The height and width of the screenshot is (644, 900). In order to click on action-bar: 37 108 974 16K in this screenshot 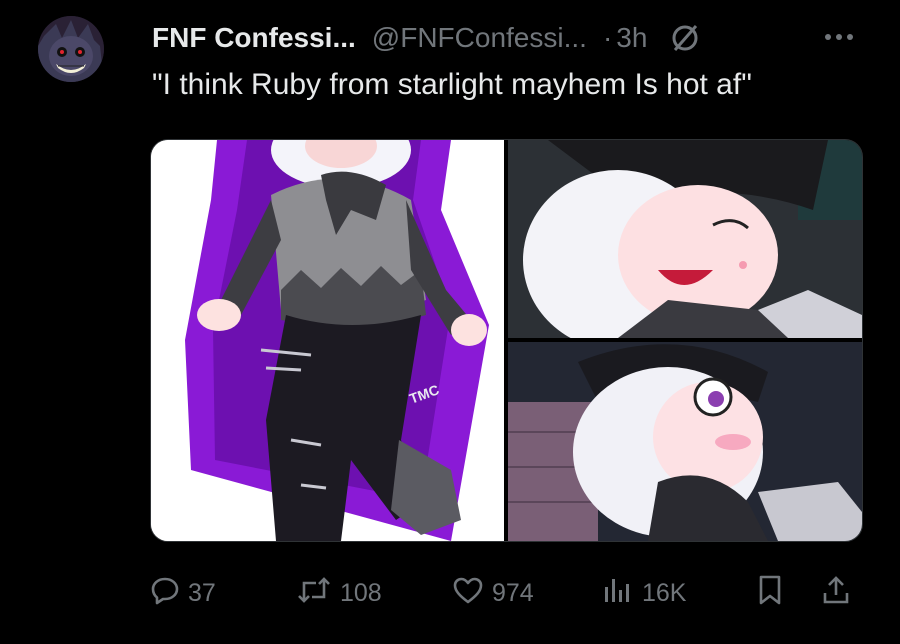, I will do `click(505, 593)`.